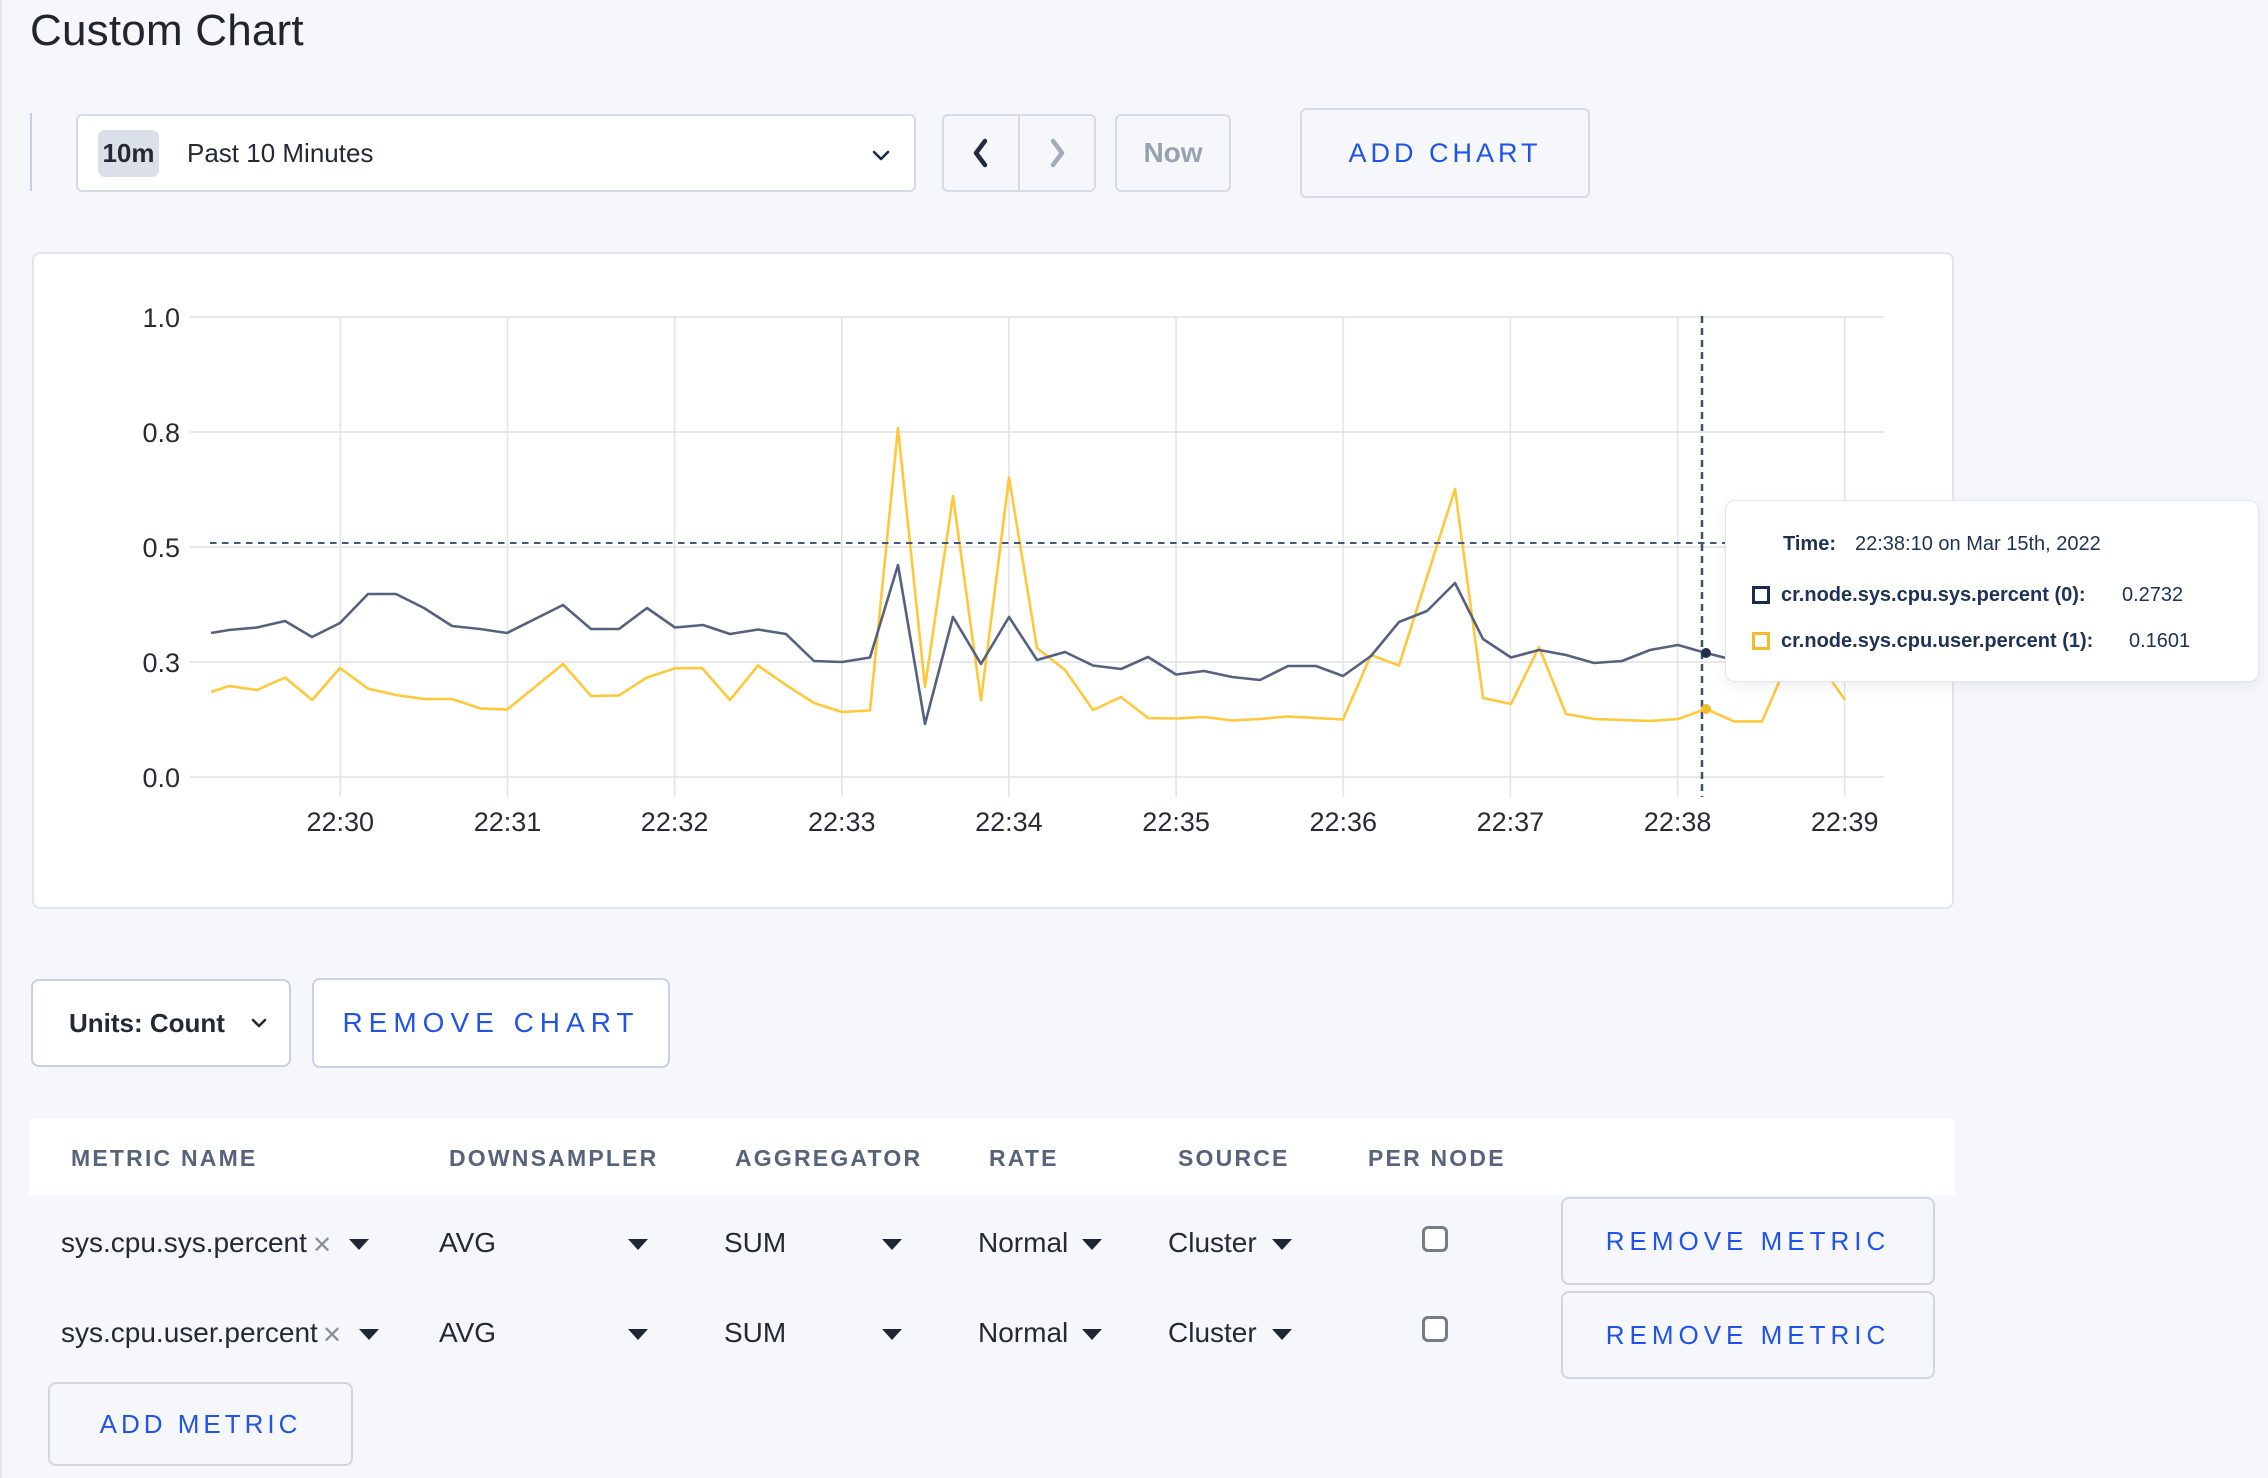  What do you see at coordinates (161, 663) in the screenshot?
I see `svg-text: 0.3` at bounding box center [161, 663].